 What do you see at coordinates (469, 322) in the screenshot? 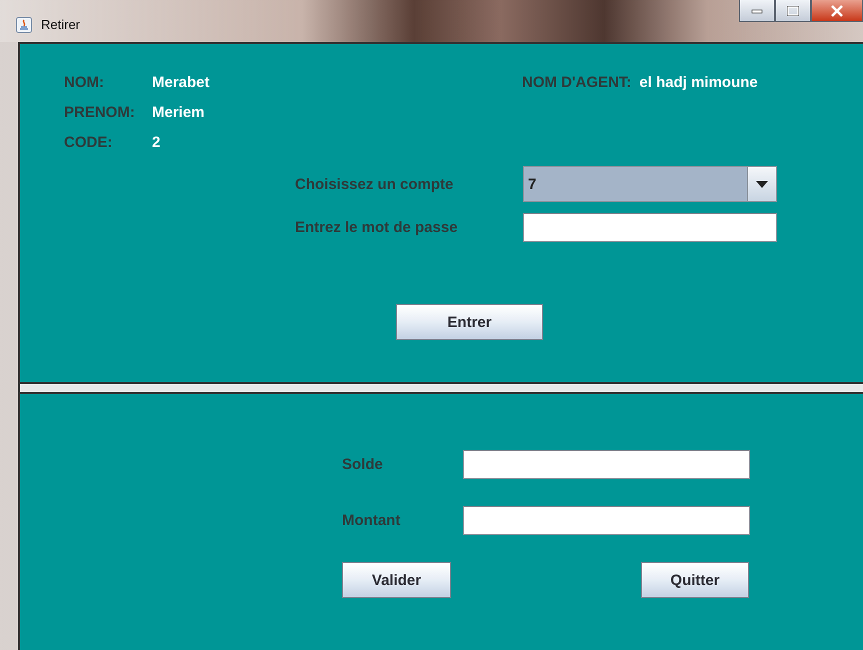
I see `enter-button: Entrer` at bounding box center [469, 322].